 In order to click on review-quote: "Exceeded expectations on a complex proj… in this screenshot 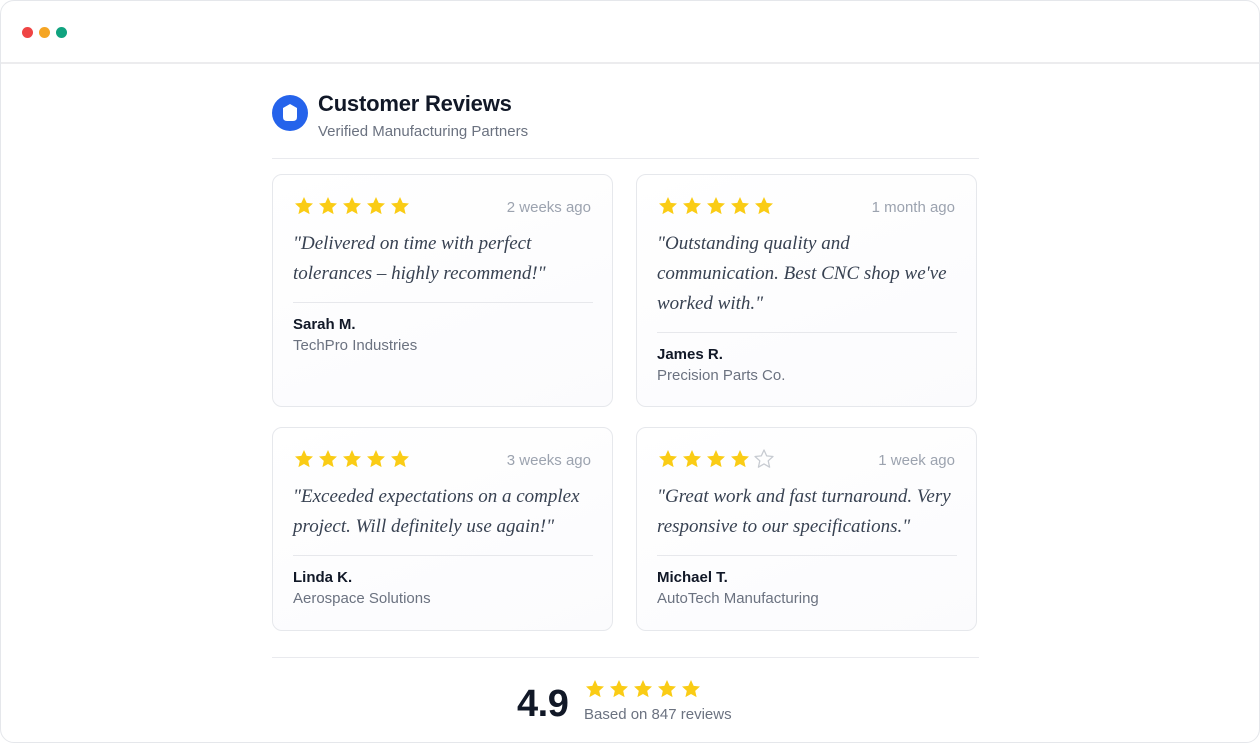, I will do `click(436, 511)`.